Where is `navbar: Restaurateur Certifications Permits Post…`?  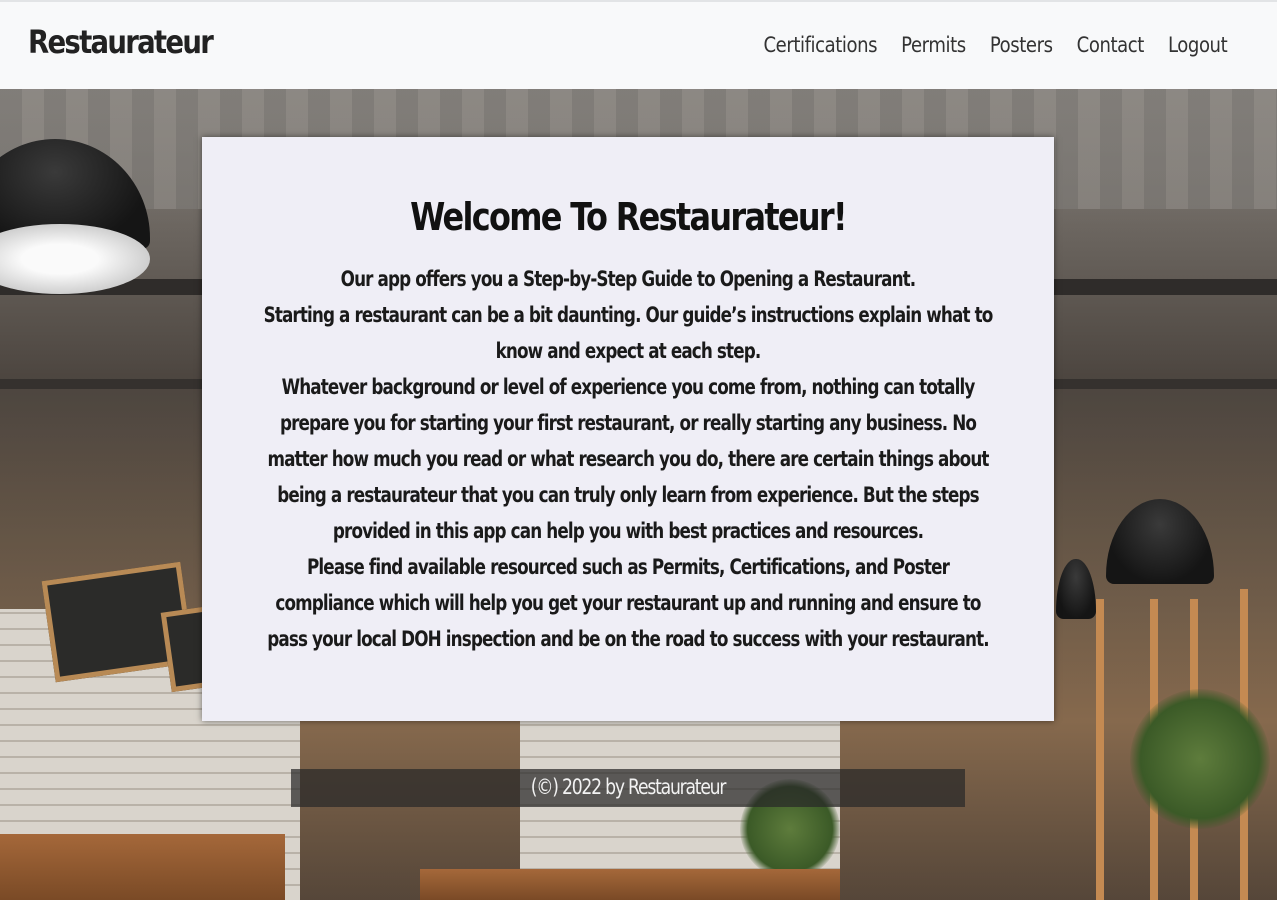
navbar: Restaurateur Certifications Permits Post… is located at coordinates (638, 44).